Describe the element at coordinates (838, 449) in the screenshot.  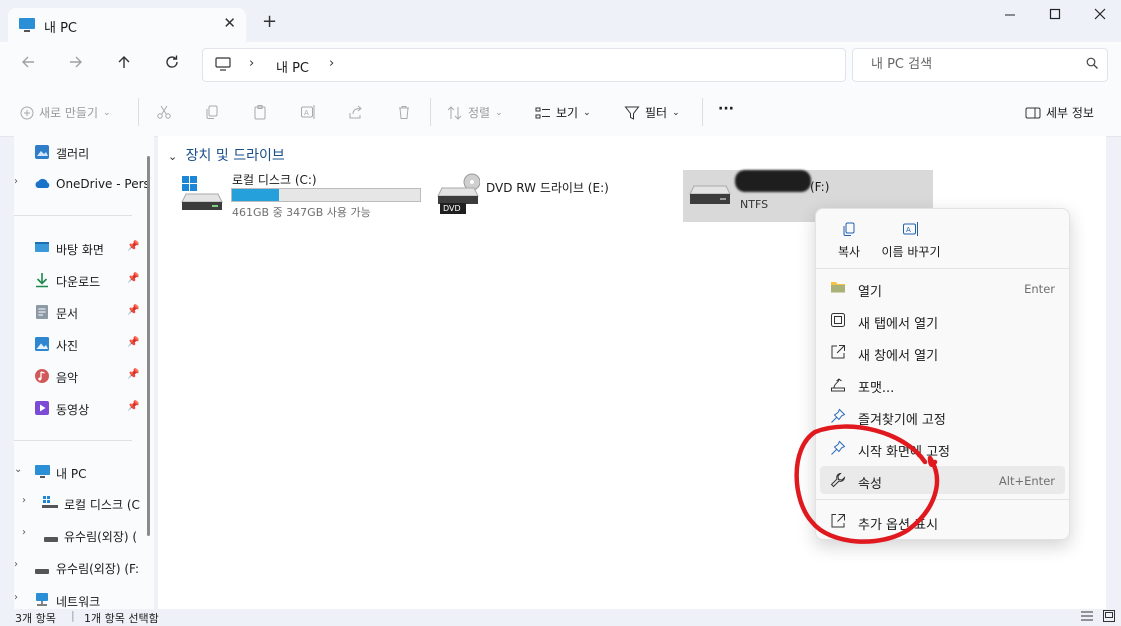
I see `pin-icon` at that location.